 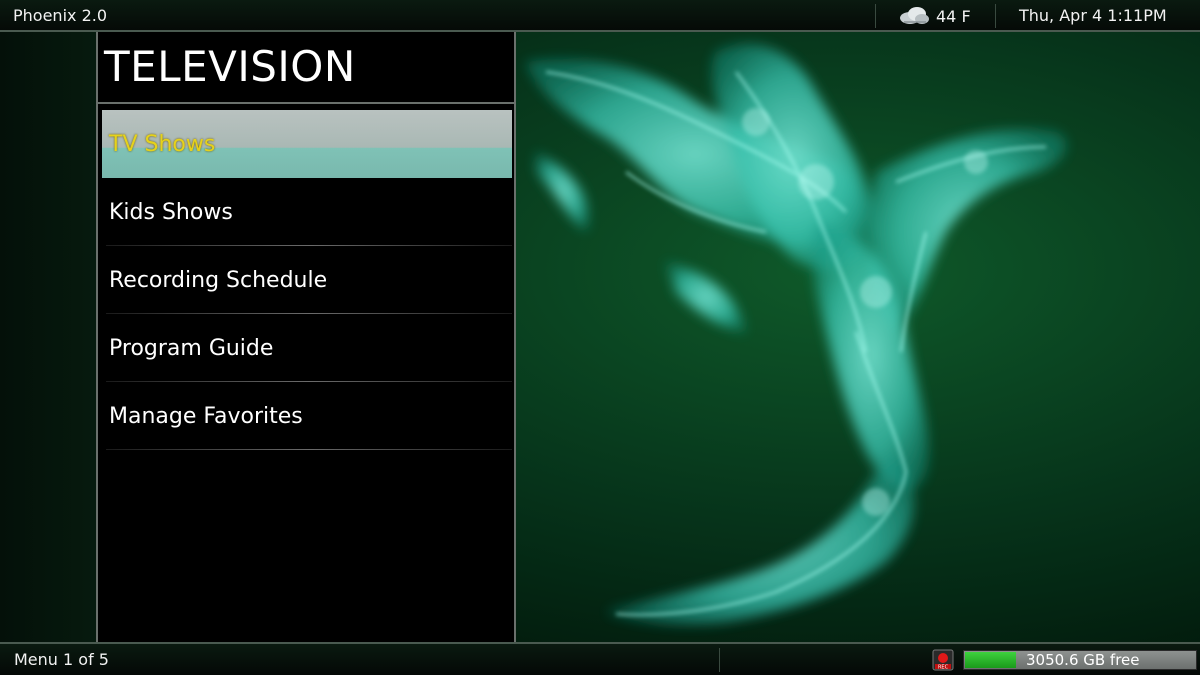 What do you see at coordinates (943, 660) in the screenshot?
I see `rec-icon: REC` at bounding box center [943, 660].